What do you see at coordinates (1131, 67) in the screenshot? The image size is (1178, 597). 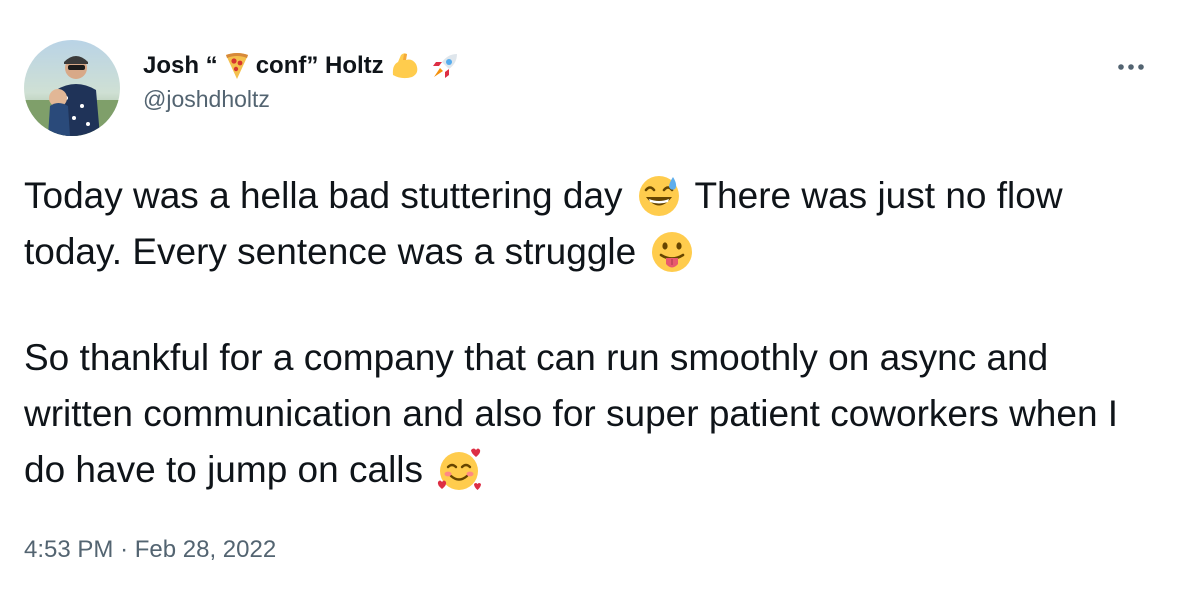 I see `more-options-icon` at bounding box center [1131, 67].